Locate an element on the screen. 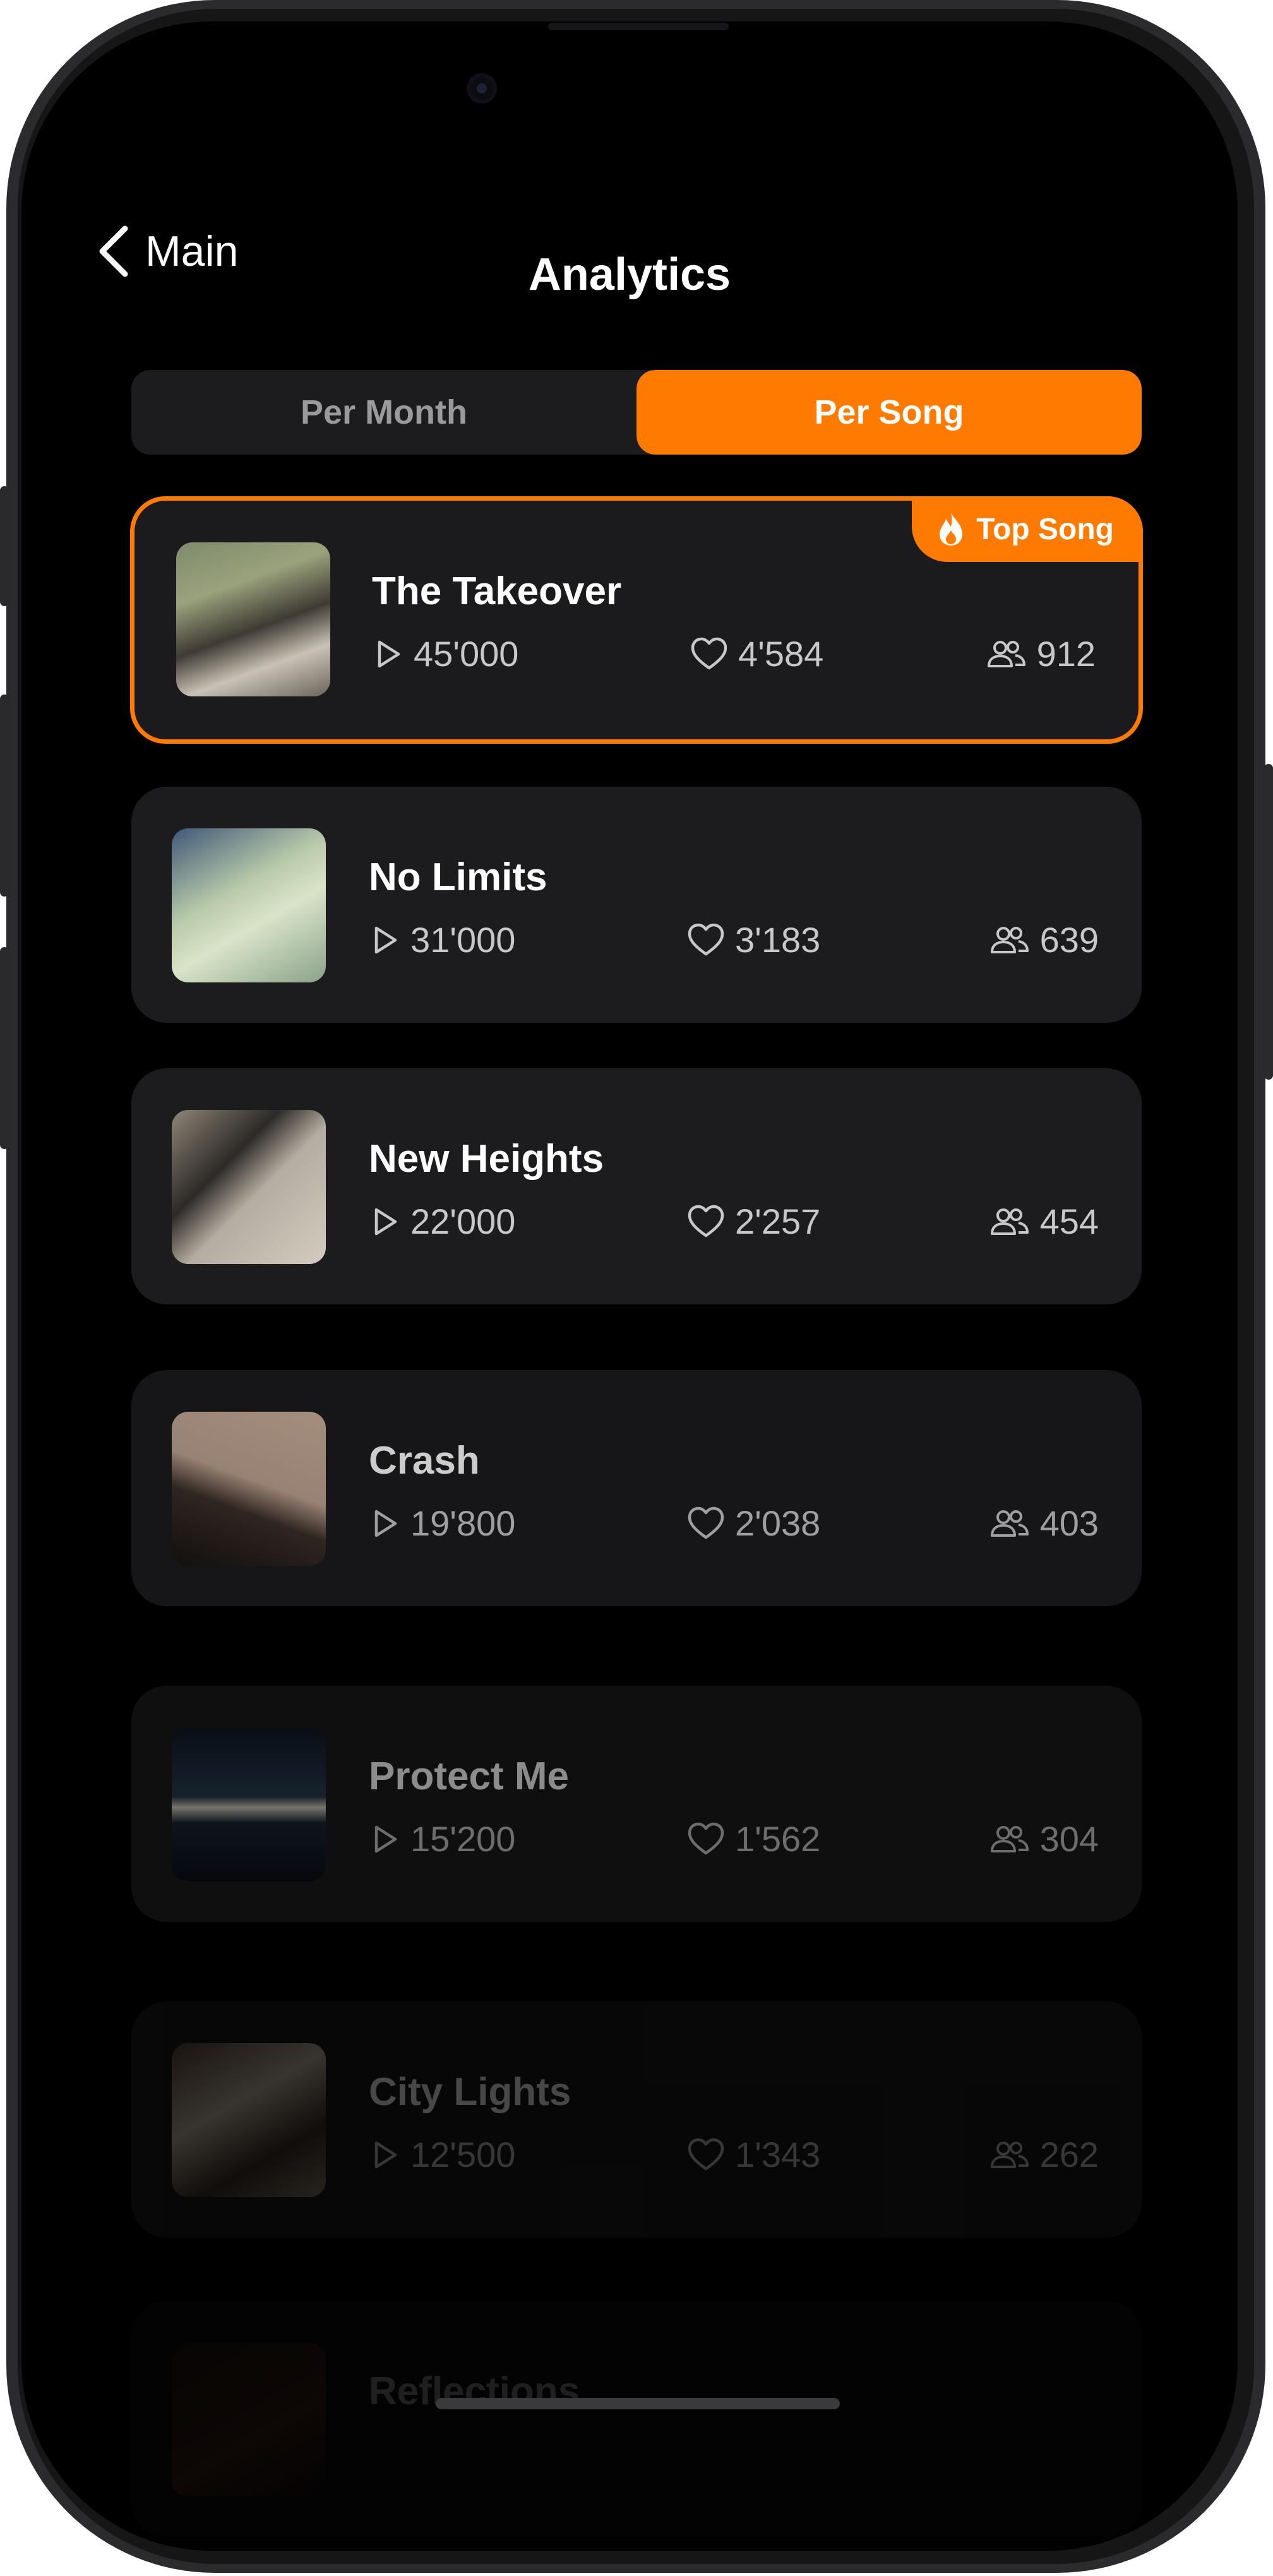  front-camera is located at coordinates (482, 88).